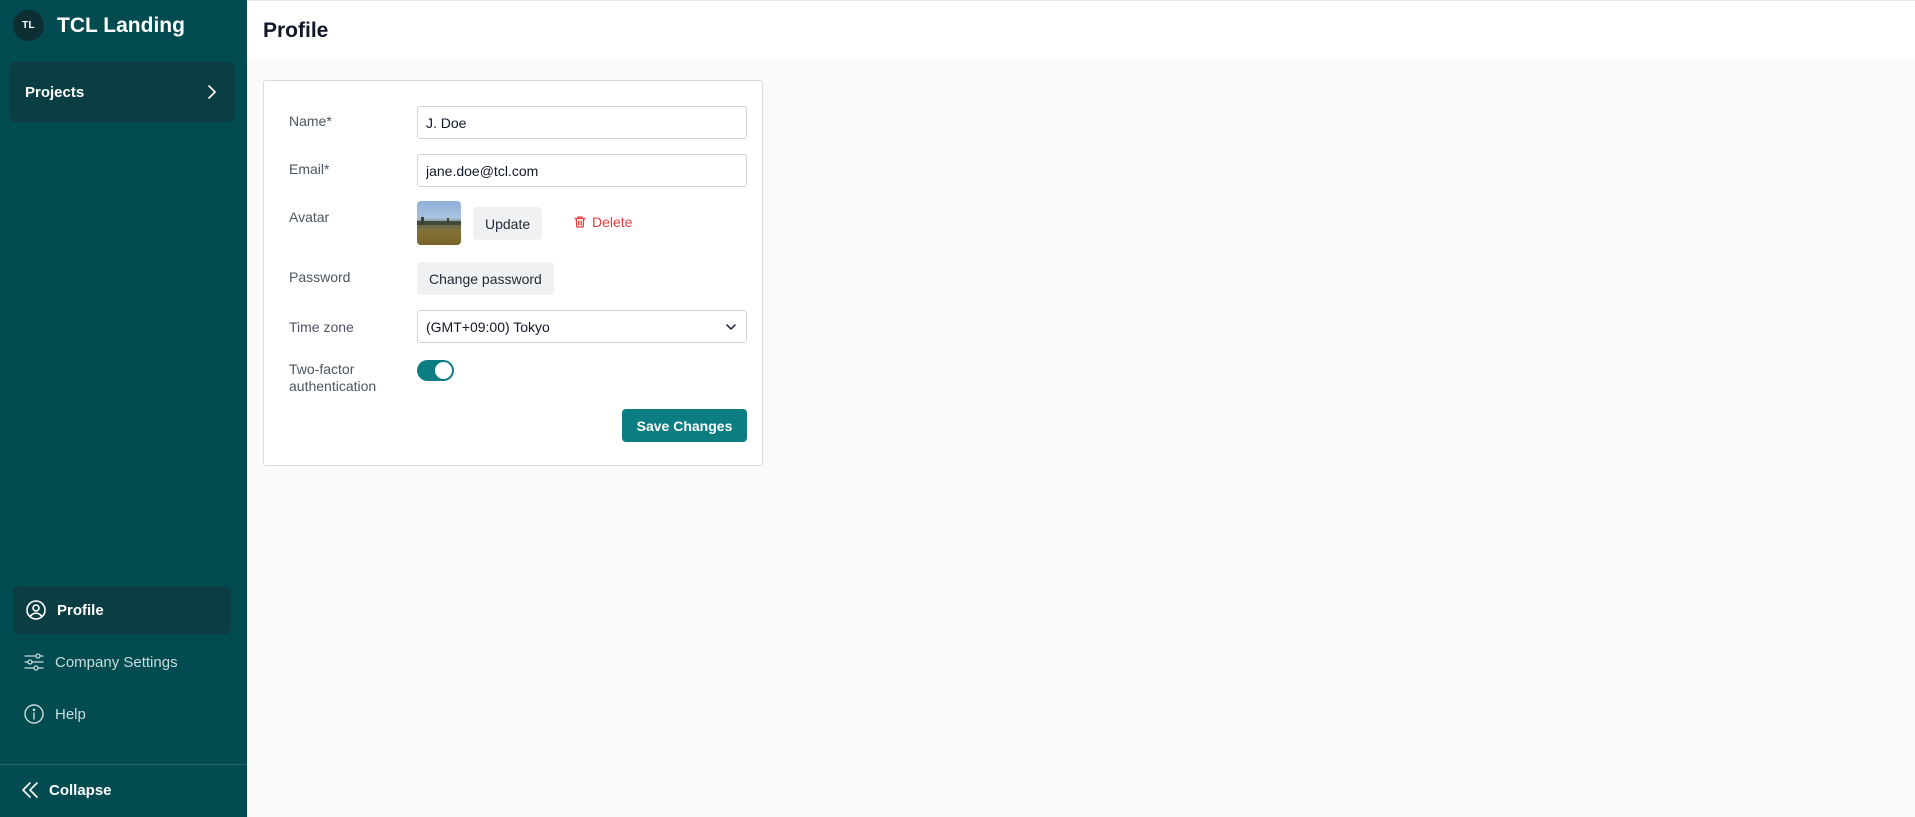  I want to click on avatar-update-button: Update, so click(508, 223).